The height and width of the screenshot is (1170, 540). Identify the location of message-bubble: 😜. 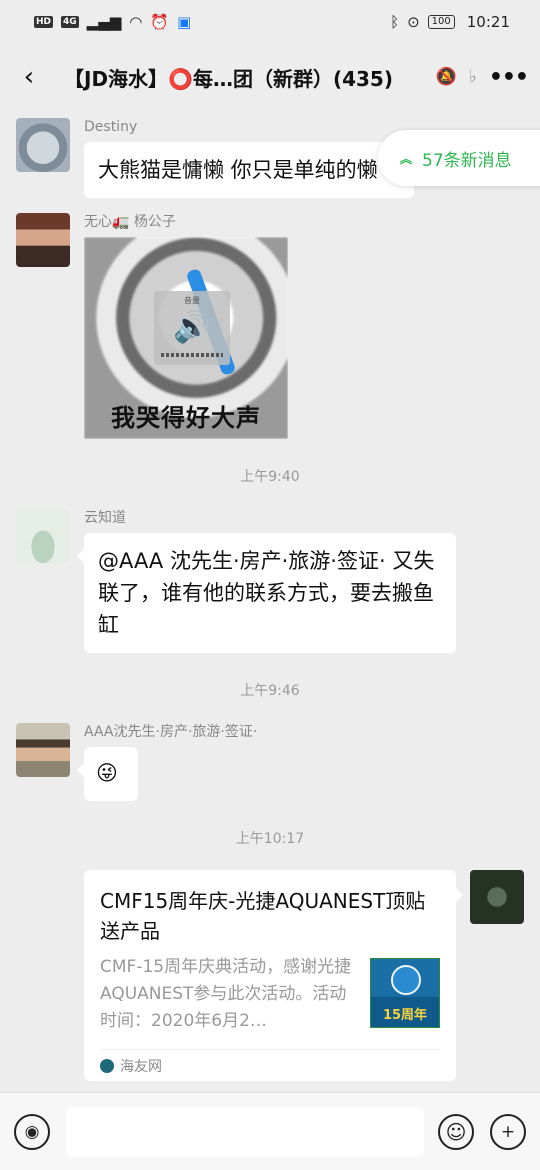
(107, 774).